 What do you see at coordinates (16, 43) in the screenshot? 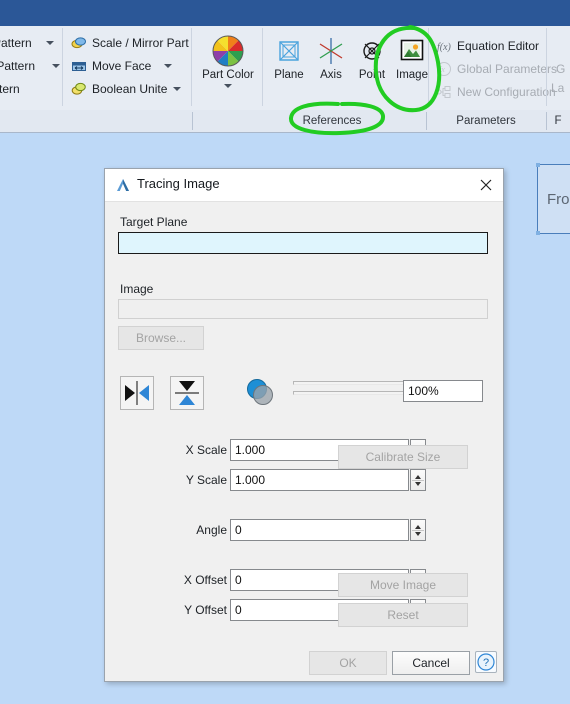
I see `ribbon-item-label: Pattern` at bounding box center [16, 43].